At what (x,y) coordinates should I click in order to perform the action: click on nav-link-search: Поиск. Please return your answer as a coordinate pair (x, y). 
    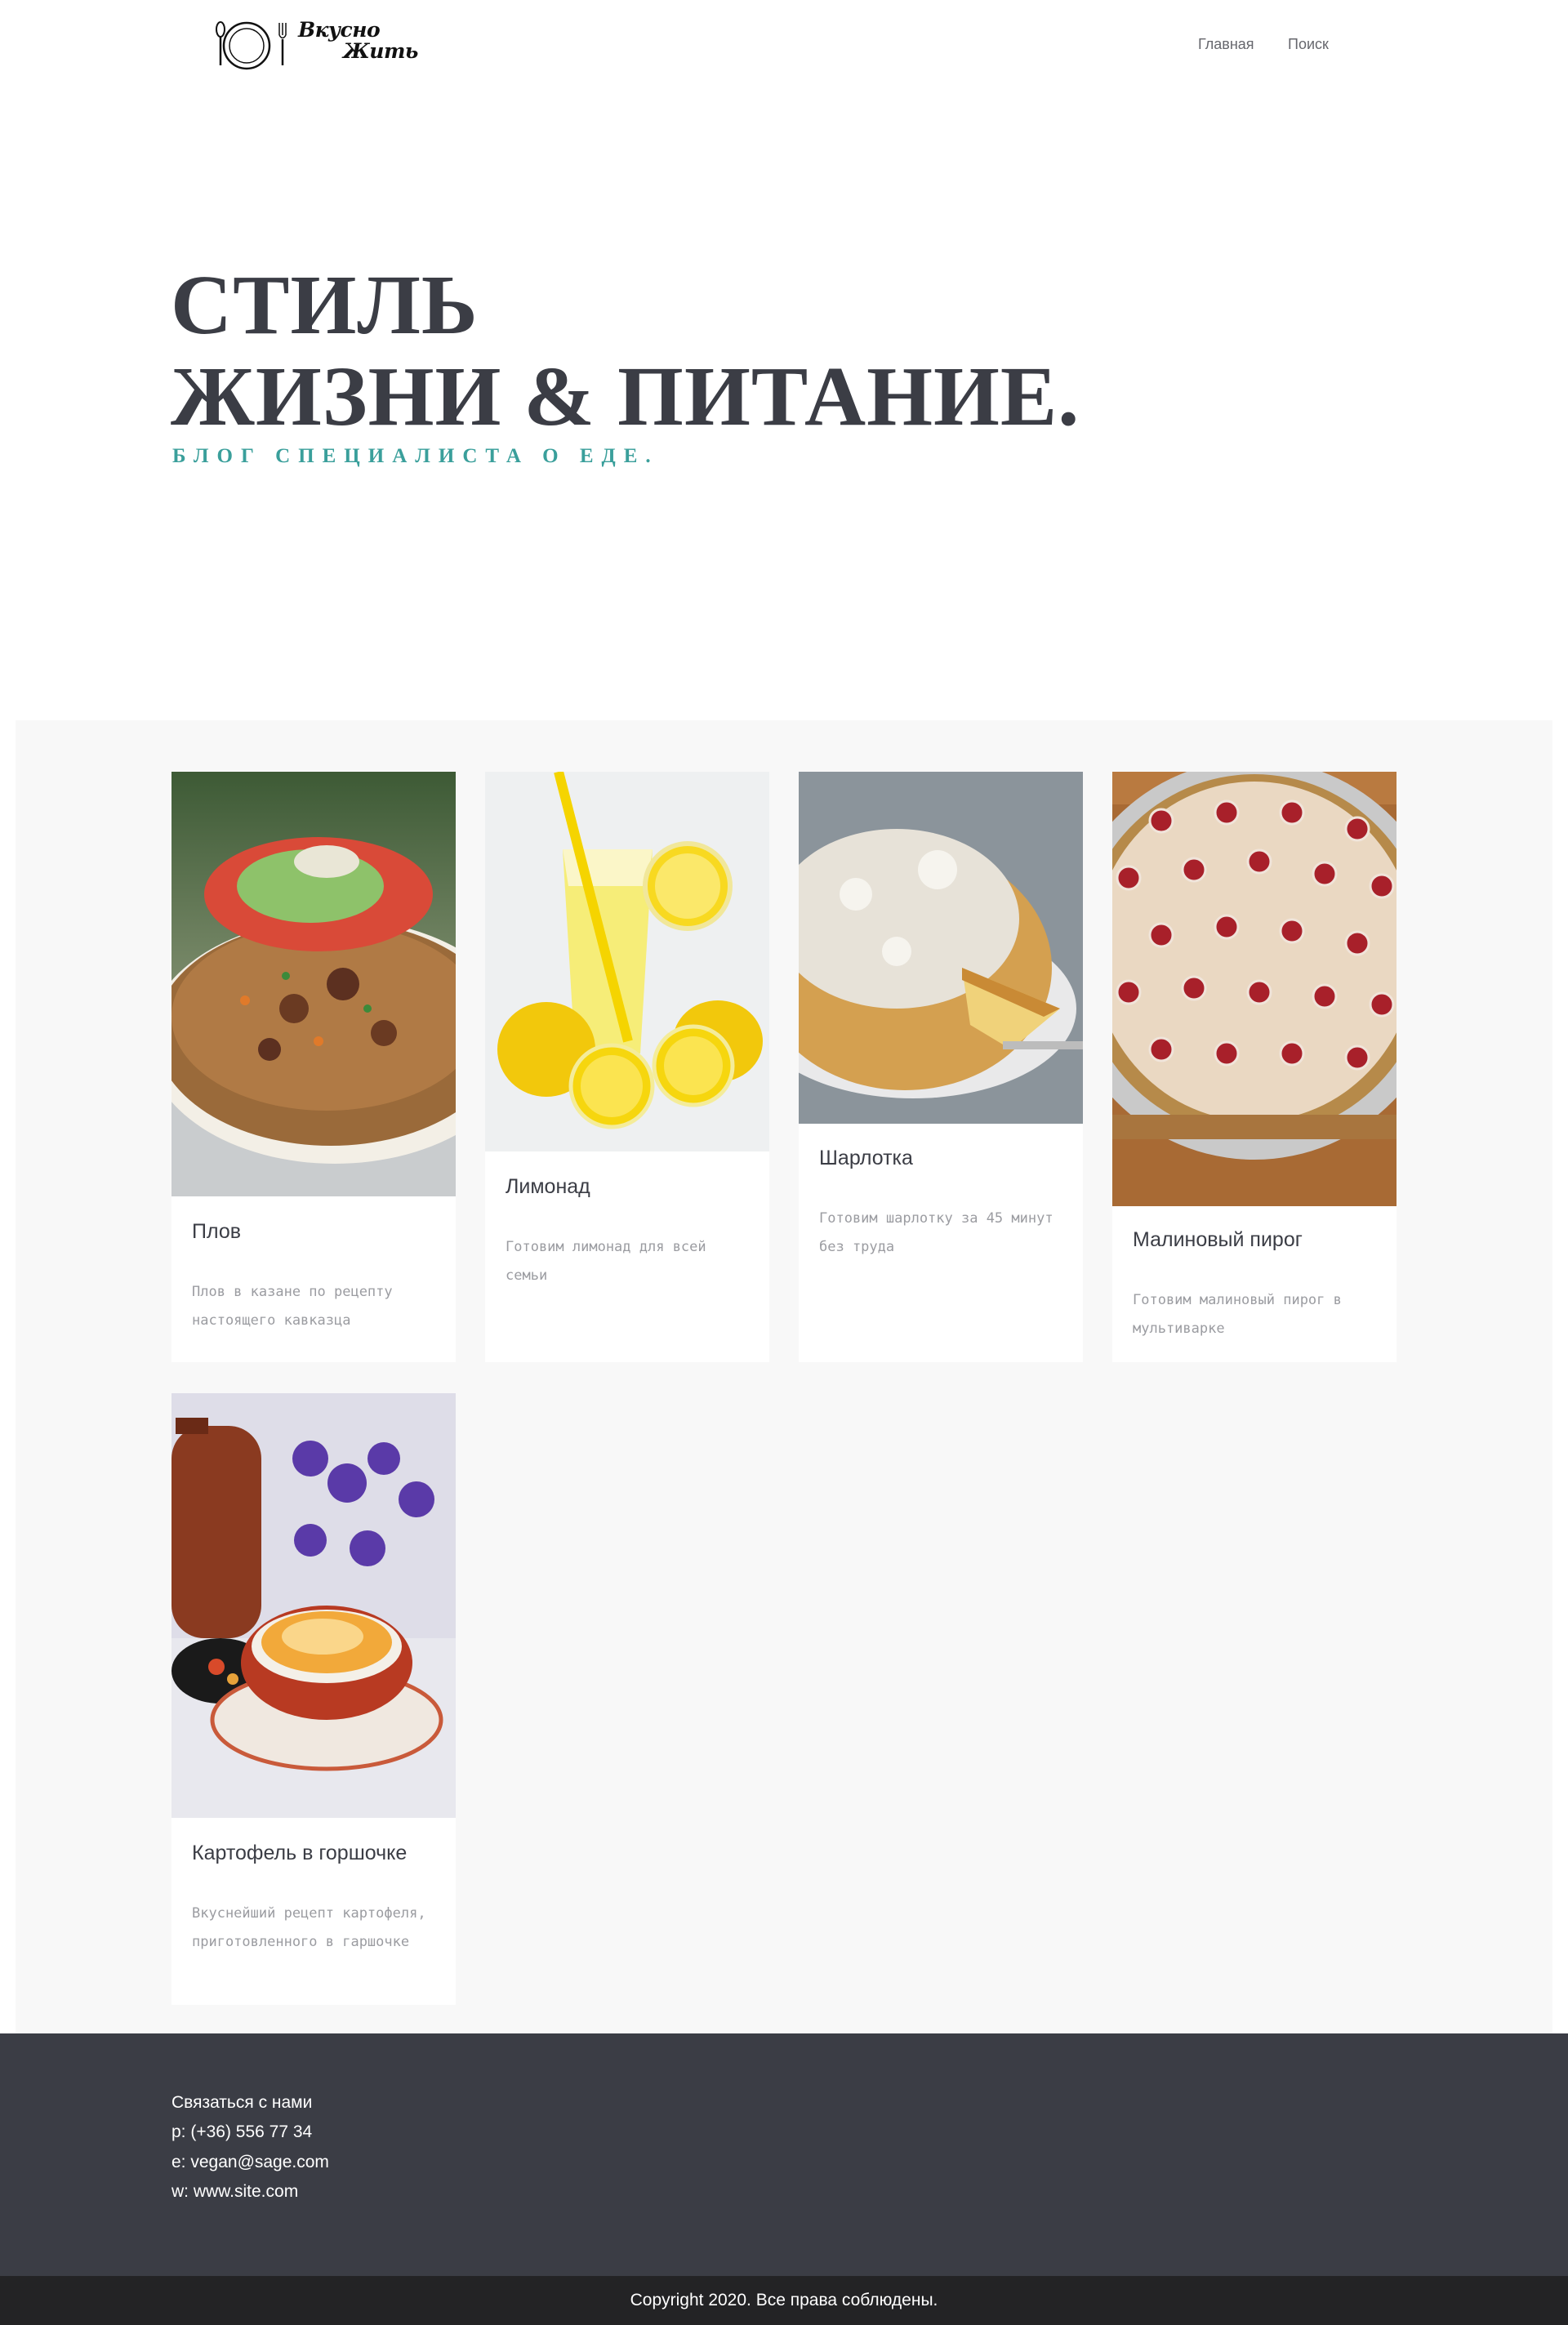
    Looking at the image, I should click on (1308, 44).